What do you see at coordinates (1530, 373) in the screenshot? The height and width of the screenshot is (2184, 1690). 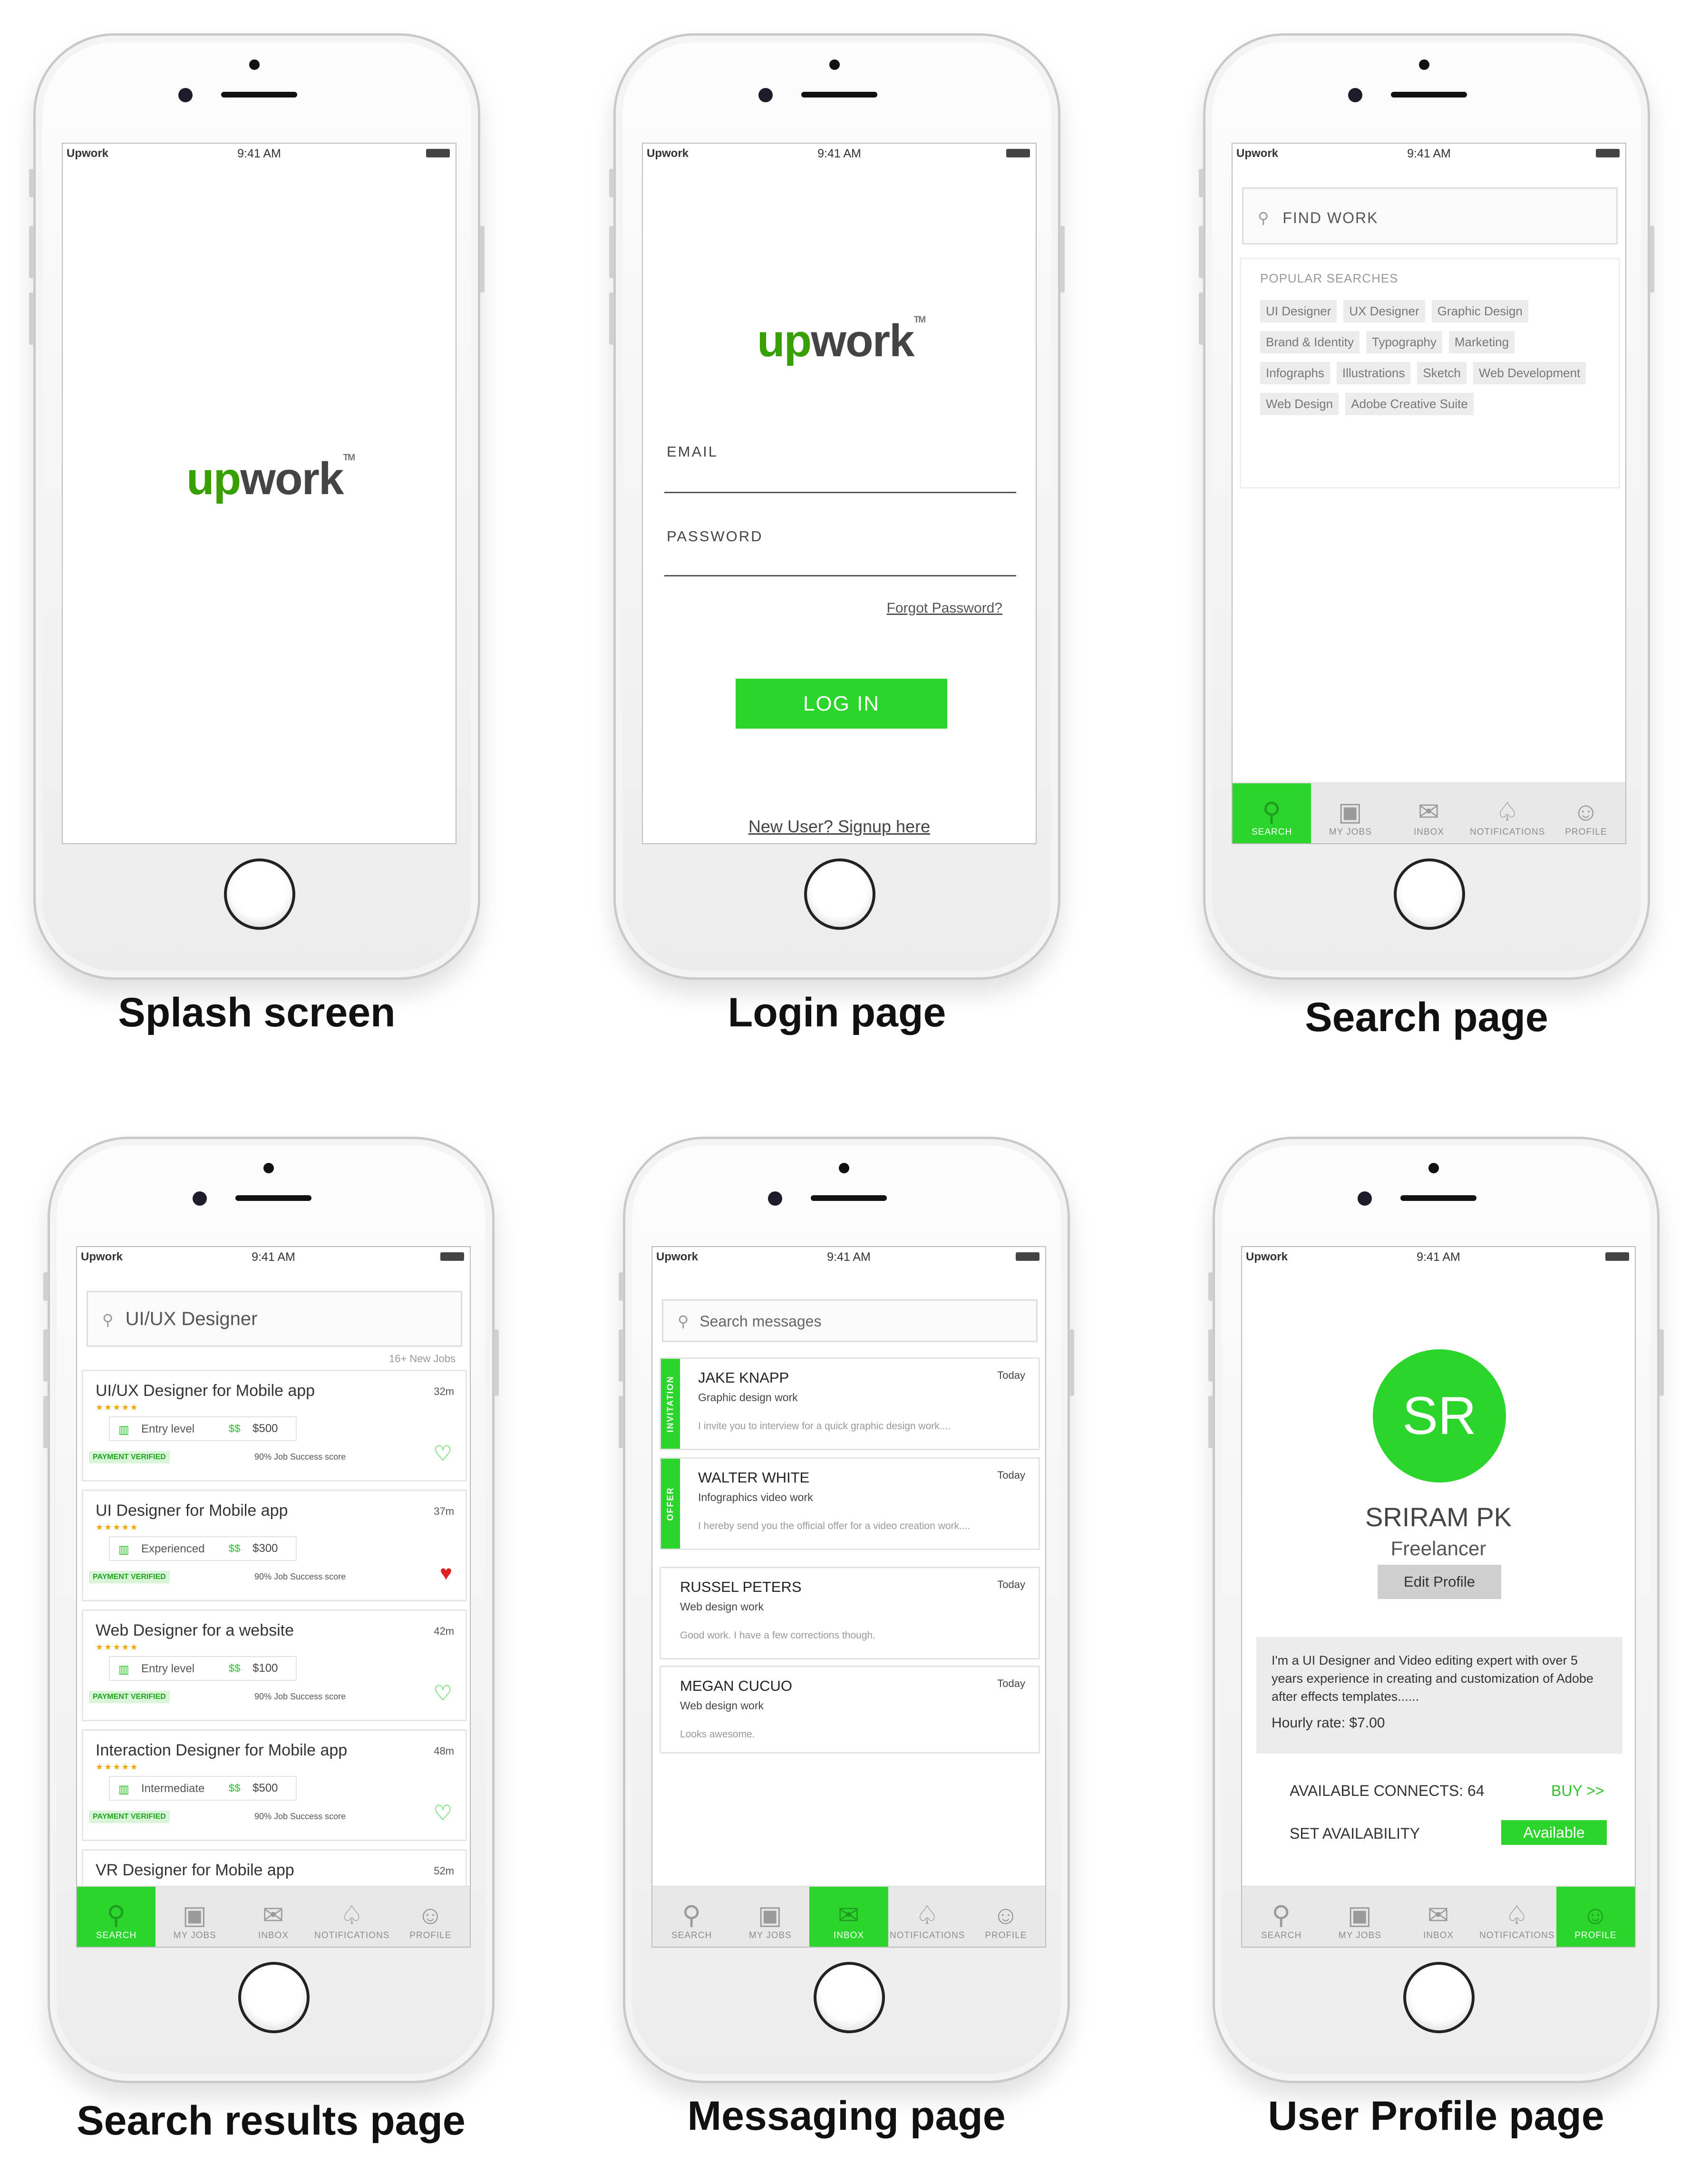 I see `search-chip: Web Development` at bounding box center [1530, 373].